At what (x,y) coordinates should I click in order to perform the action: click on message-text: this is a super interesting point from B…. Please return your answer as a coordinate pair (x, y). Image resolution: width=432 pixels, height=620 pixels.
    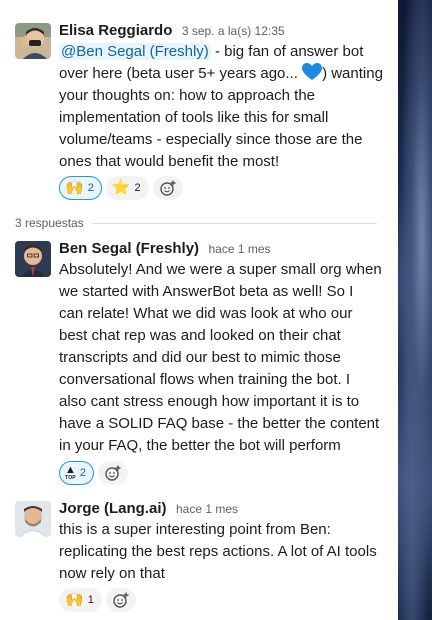
    Looking at the image, I should click on (221, 552).